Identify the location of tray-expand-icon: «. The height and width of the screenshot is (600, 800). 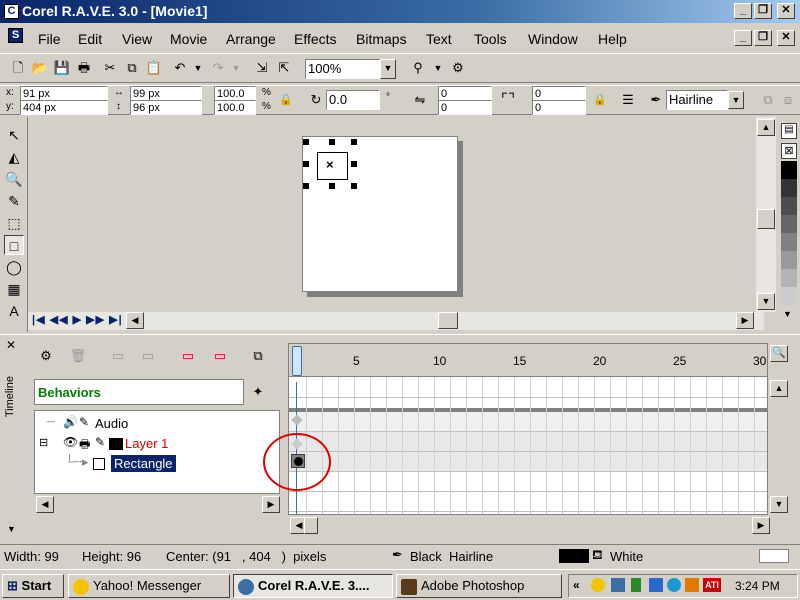
(576, 585).